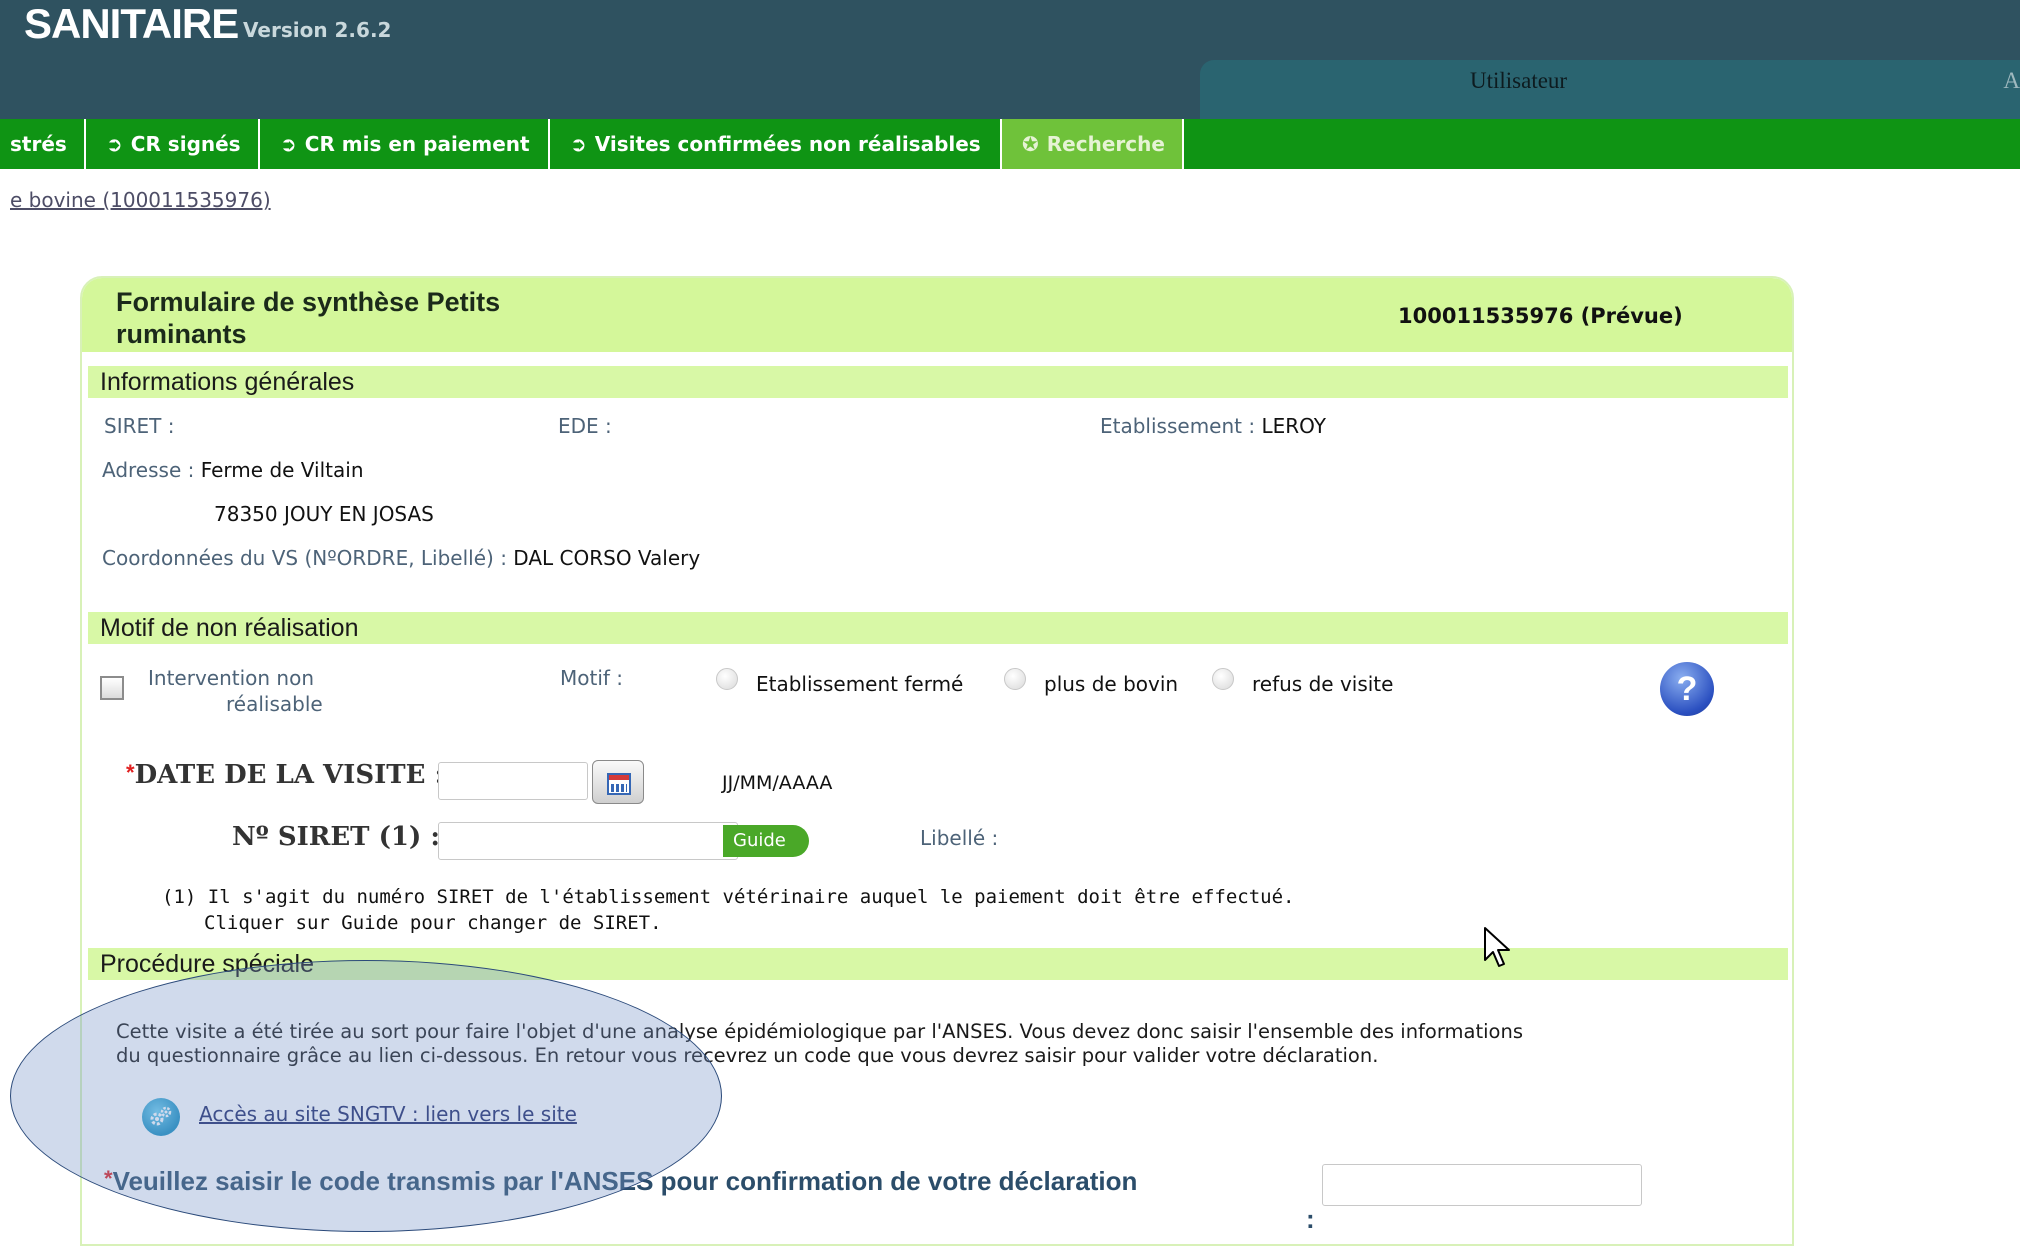 The width and height of the screenshot is (2020, 1246). What do you see at coordinates (938, 382) in the screenshot?
I see `section-general-info: Informations générales` at bounding box center [938, 382].